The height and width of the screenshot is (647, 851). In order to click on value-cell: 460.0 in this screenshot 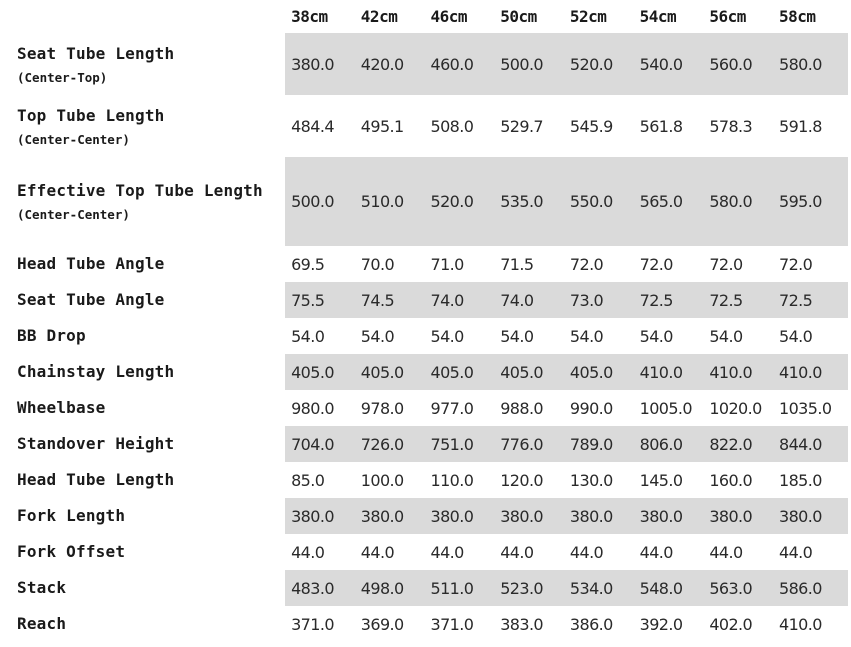, I will do `click(459, 64)`.